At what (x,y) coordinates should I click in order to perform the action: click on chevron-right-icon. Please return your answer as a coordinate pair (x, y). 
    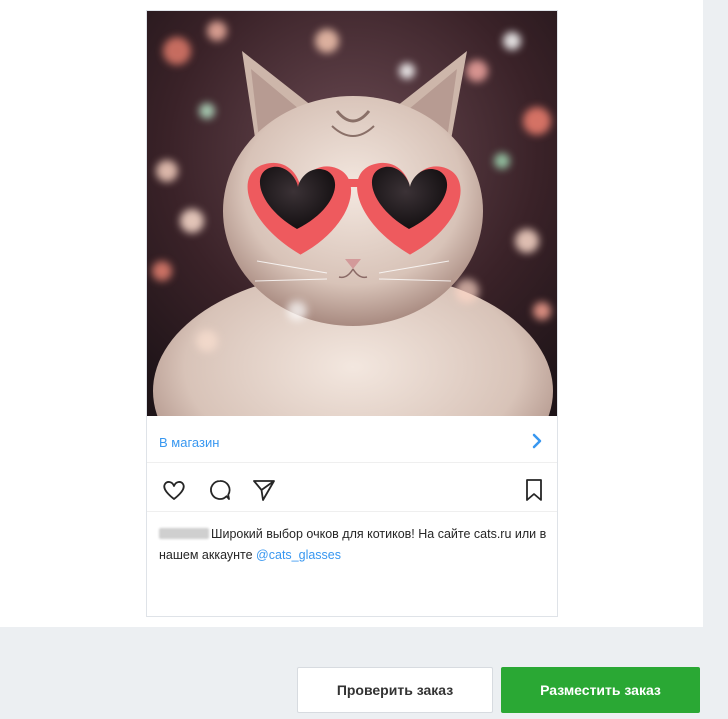
    Looking at the image, I should click on (537, 441).